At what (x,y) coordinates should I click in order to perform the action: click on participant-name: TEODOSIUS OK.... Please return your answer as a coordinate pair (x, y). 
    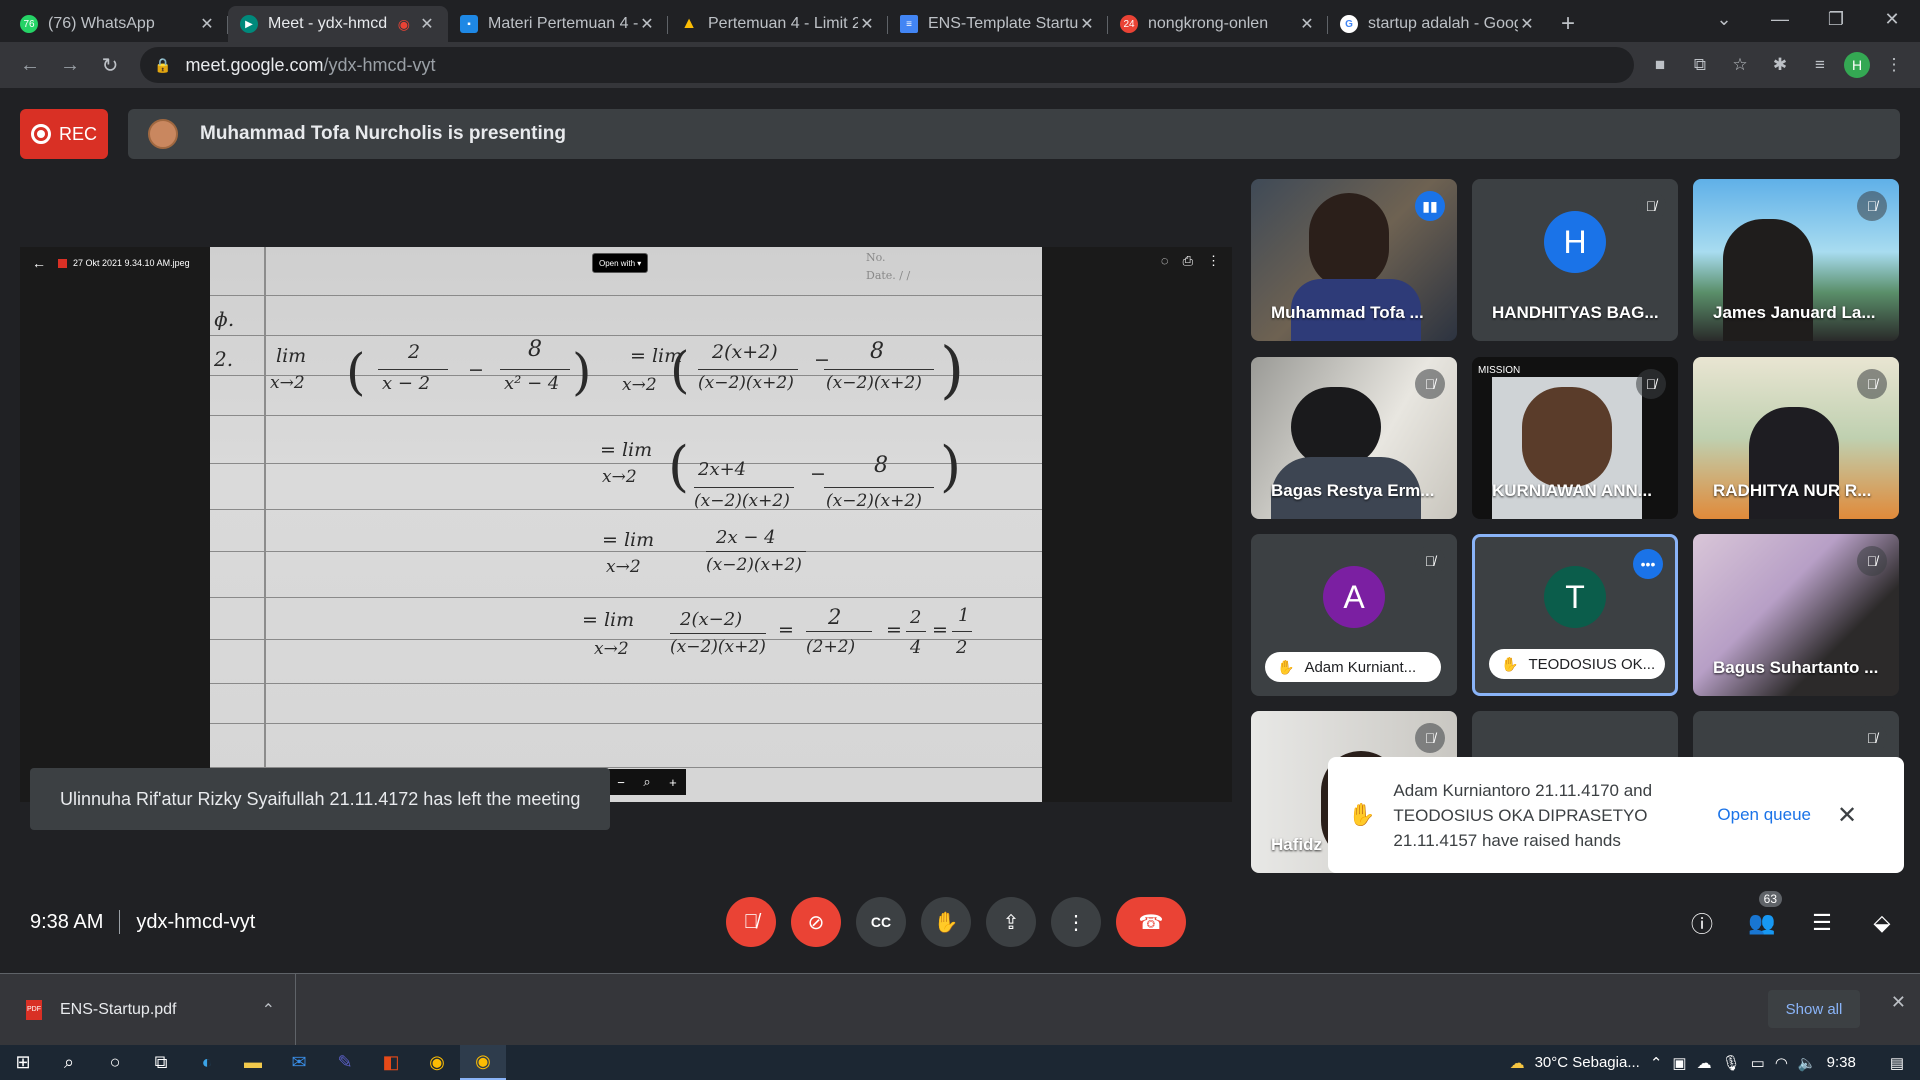
    Looking at the image, I should click on (1592, 664).